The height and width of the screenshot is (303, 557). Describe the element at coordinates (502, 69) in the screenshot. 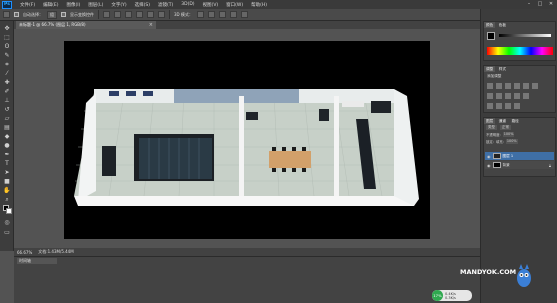

I see `tab-styles: 样式` at that location.